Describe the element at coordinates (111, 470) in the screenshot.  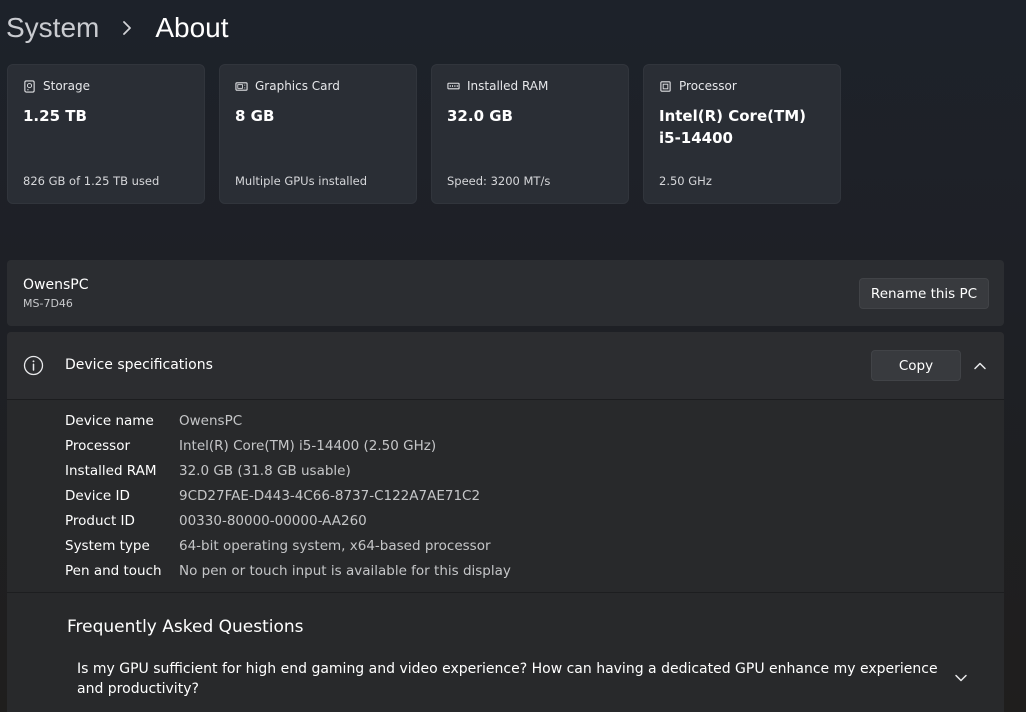
I see `spec-label: Installed RAM` at that location.